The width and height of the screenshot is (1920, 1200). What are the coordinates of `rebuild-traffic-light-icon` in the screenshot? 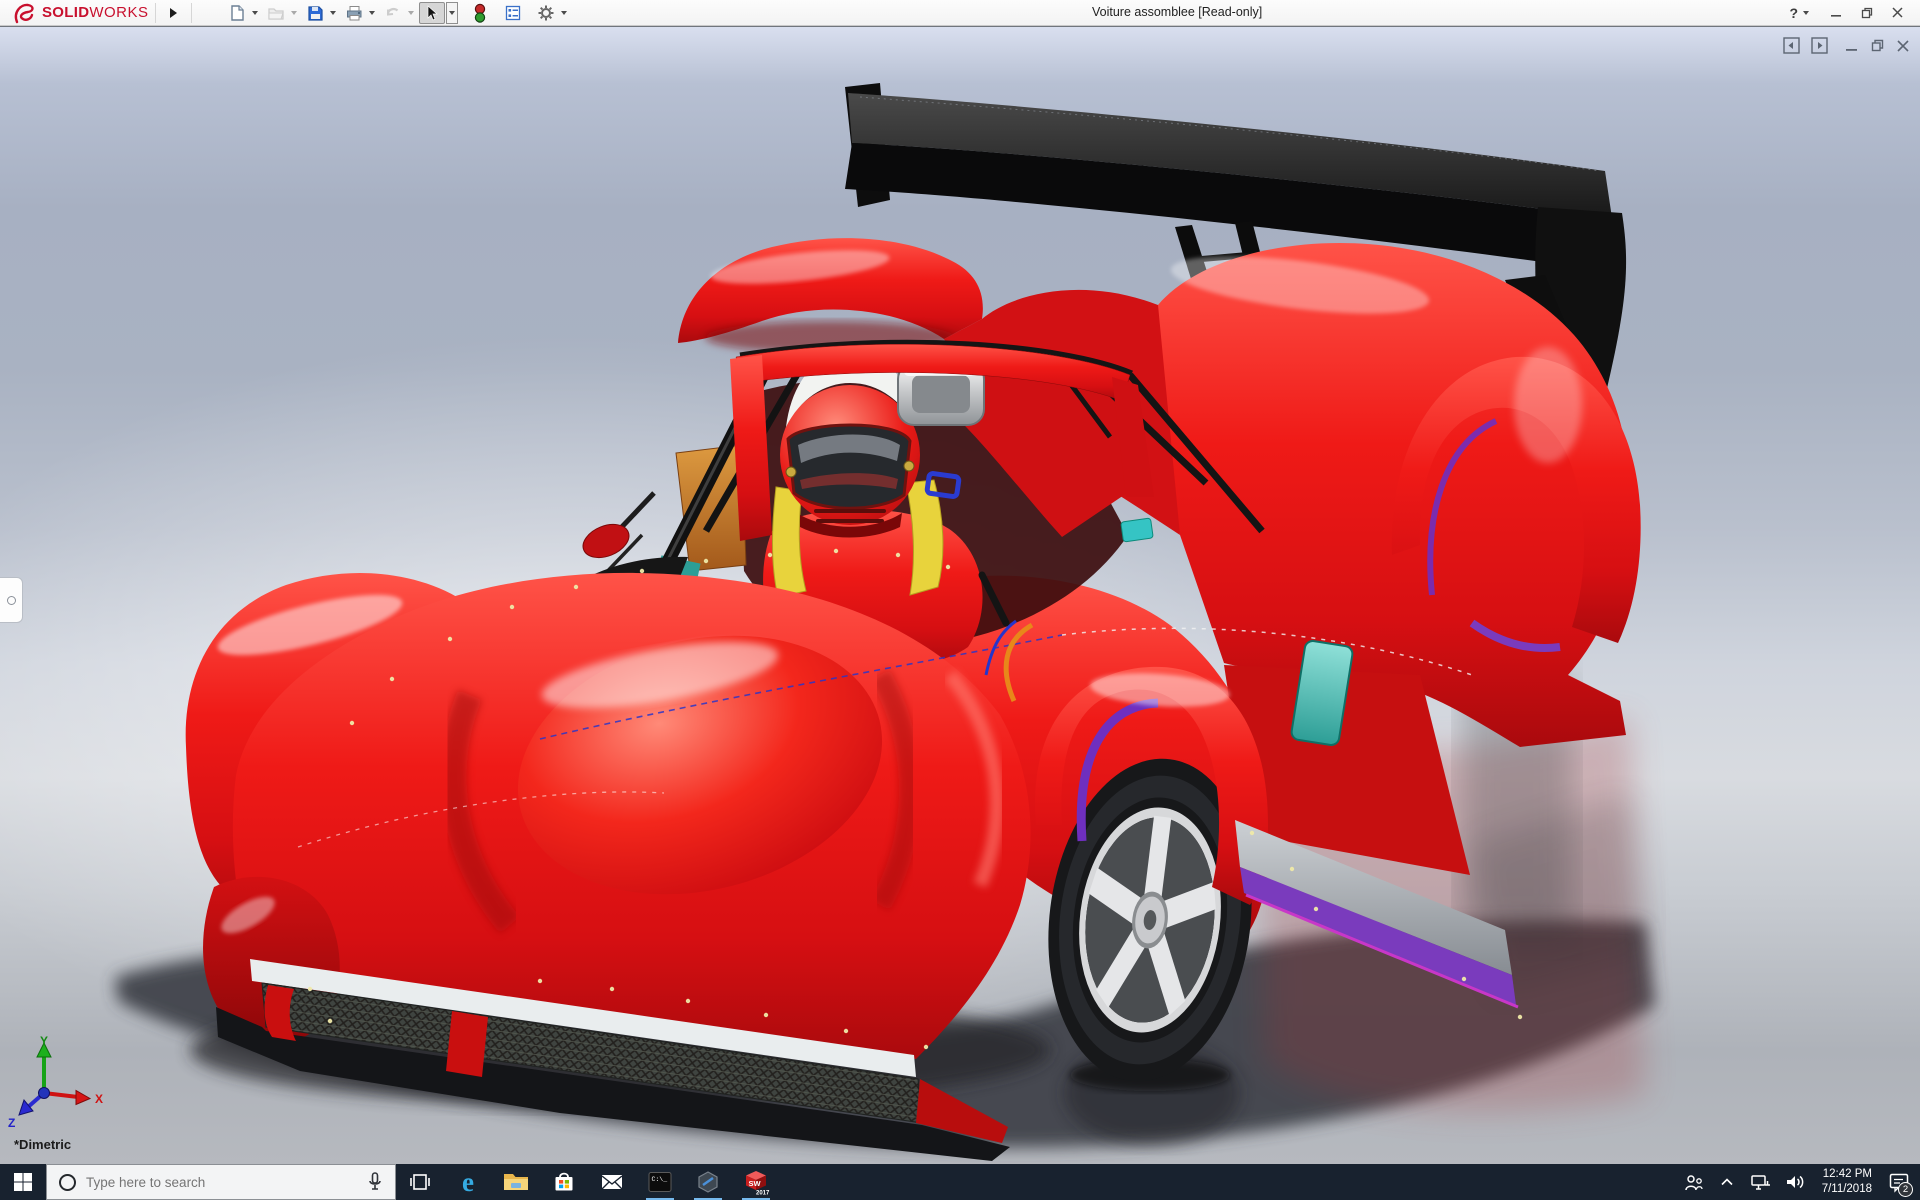 It's located at (479, 13).